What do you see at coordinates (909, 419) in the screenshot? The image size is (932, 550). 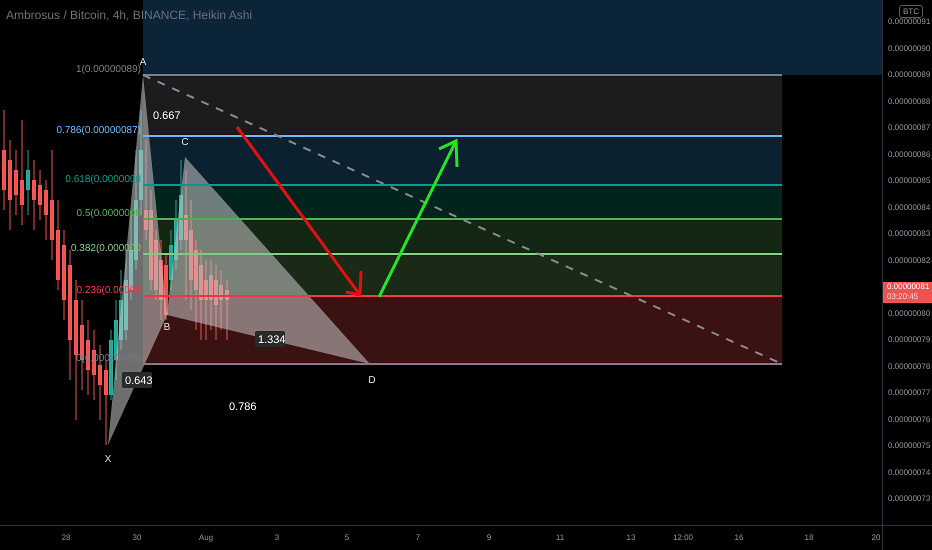 I see `price-tick: 0.00000076` at bounding box center [909, 419].